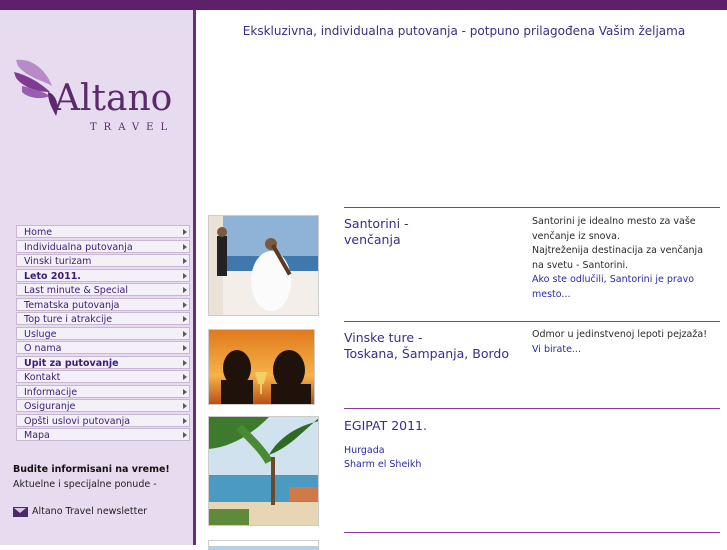 The width and height of the screenshot is (727, 550). Describe the element at coordinates (103, 405) in the screenshot. I see `nav-item: Osiguranje` at that location.